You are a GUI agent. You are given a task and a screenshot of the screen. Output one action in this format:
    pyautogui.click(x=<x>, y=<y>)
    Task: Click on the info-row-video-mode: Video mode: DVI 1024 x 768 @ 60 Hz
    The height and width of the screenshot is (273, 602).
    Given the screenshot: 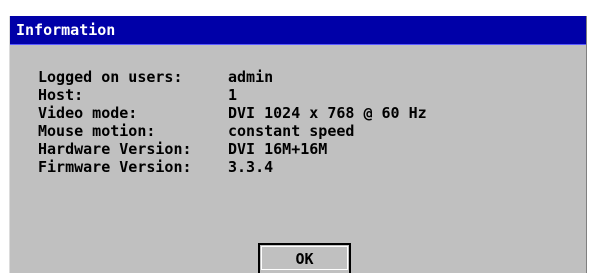 What is the action you would take?
    pyautogui.click(x=232, y=113)
    